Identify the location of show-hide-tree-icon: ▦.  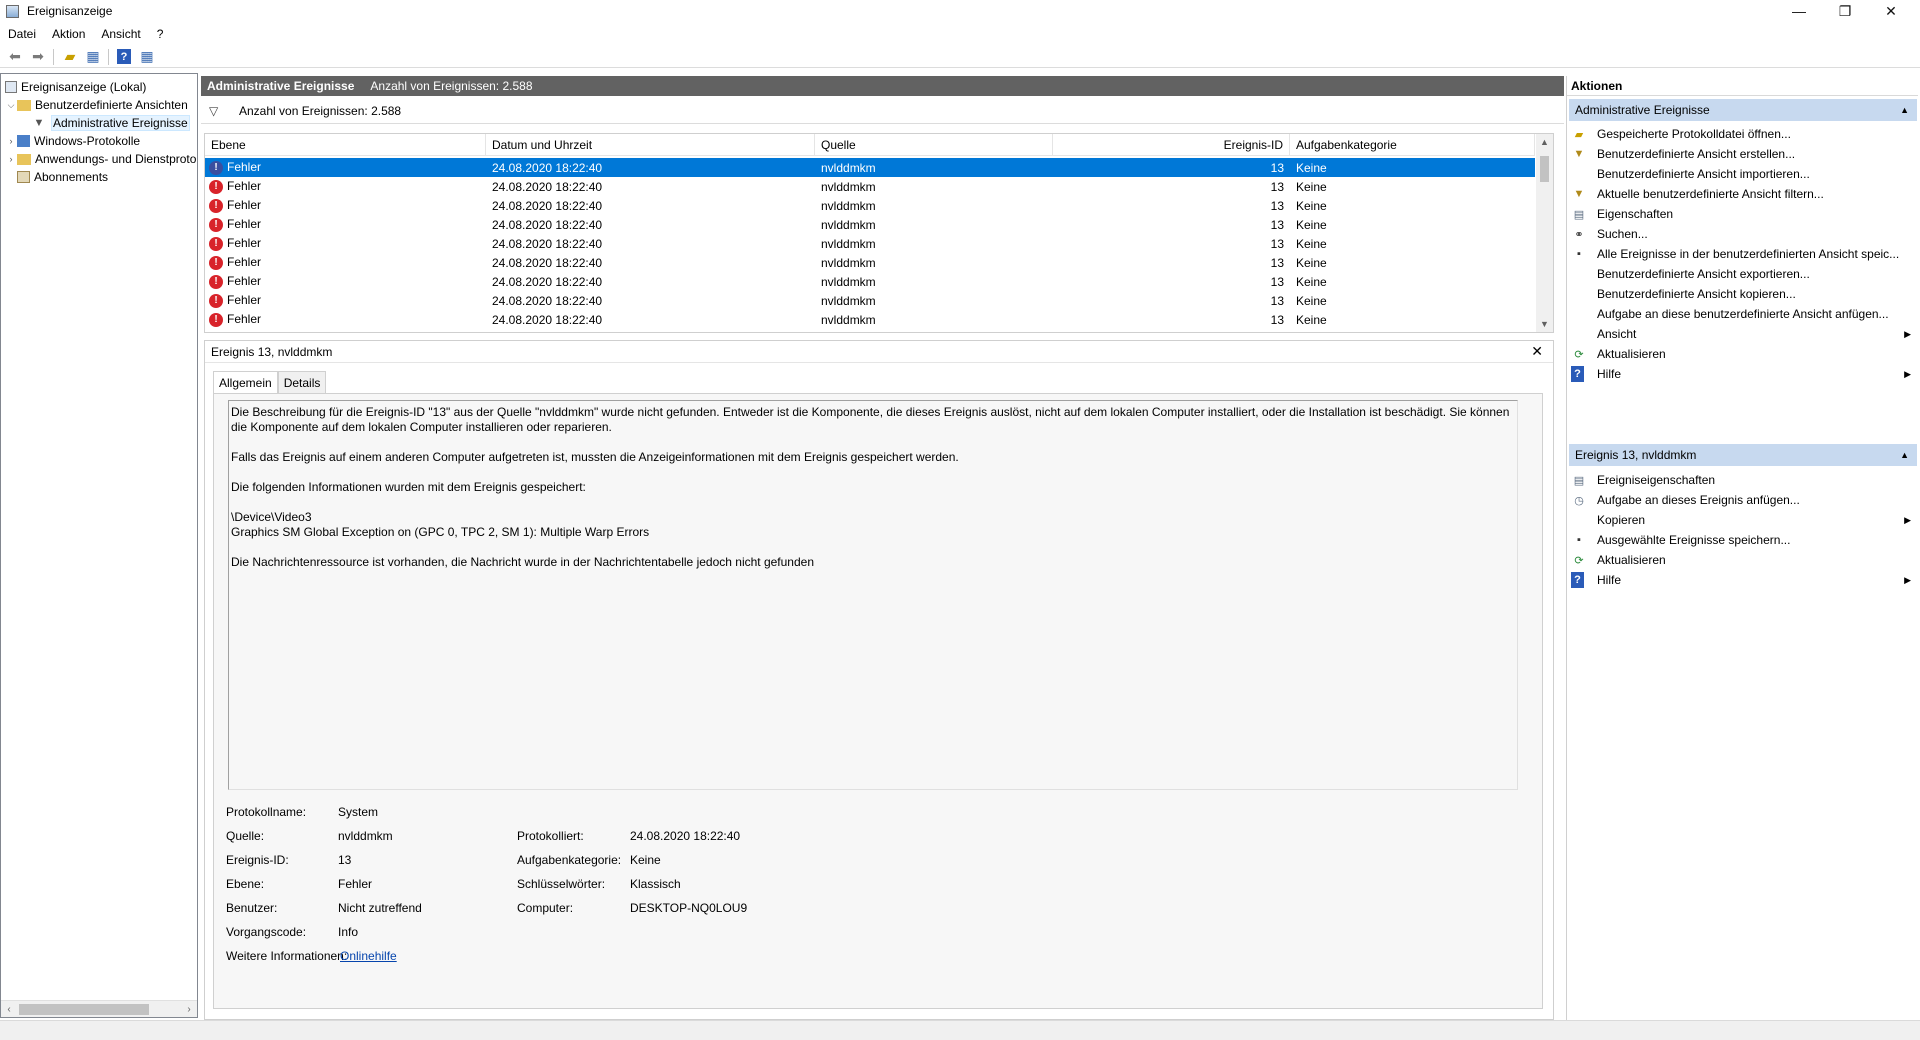
(93, 57).